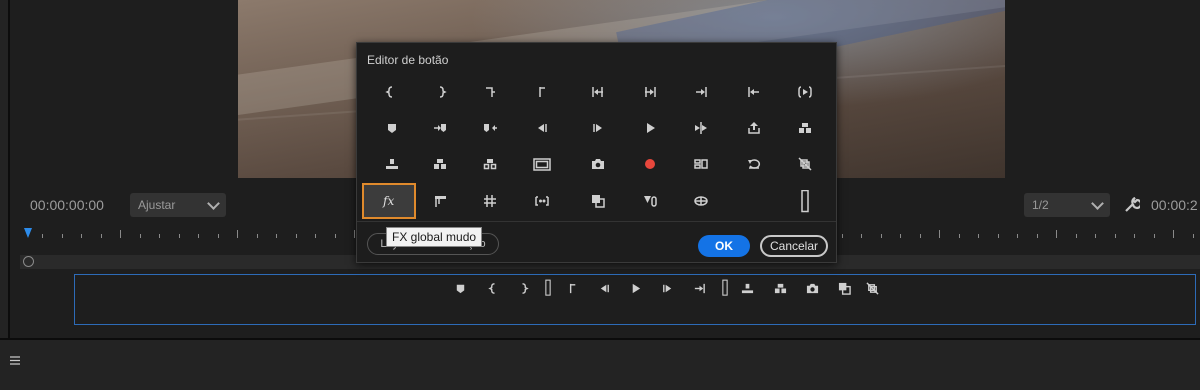 This screenshot has height=390, width=1200. I want to click on extract-icon, so click(490, 164).